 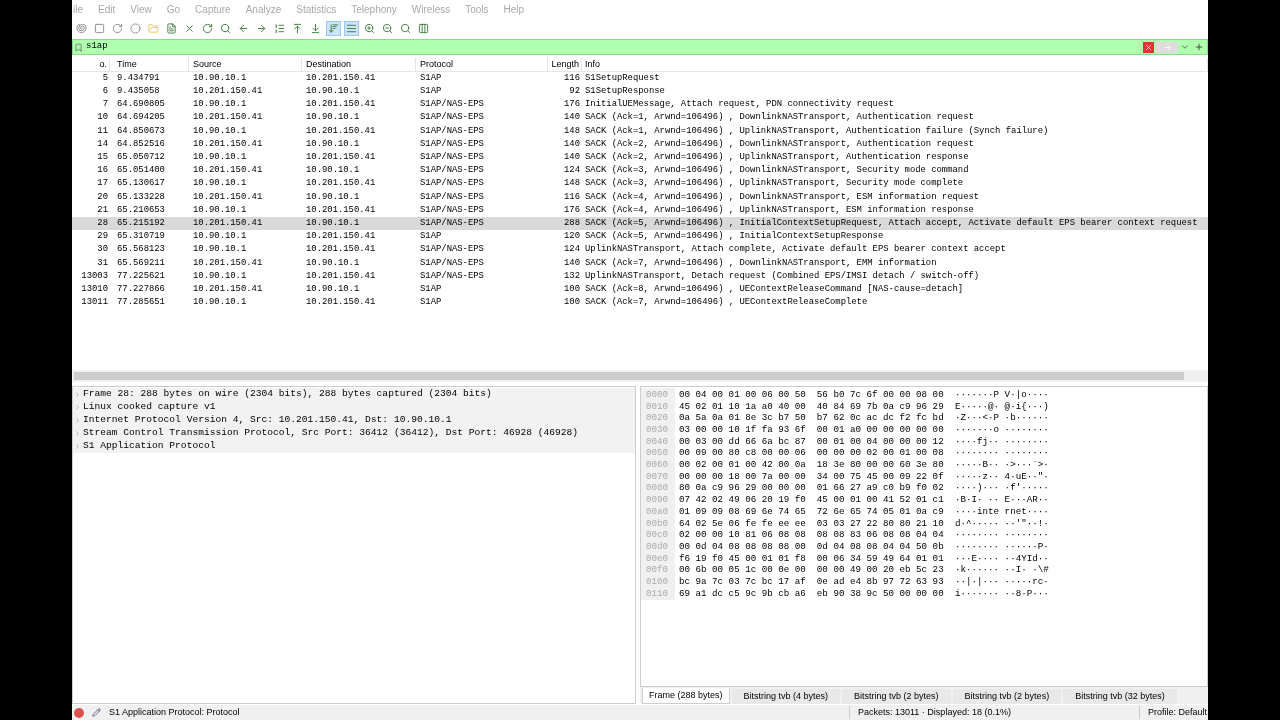 What do you see at coordinates (795, 250) in the screenshot?
I see `table-cell-text: UplinkNASTransport, Attach complete, Activate default EPS bearer context accept` at bounding box center [795, 250].